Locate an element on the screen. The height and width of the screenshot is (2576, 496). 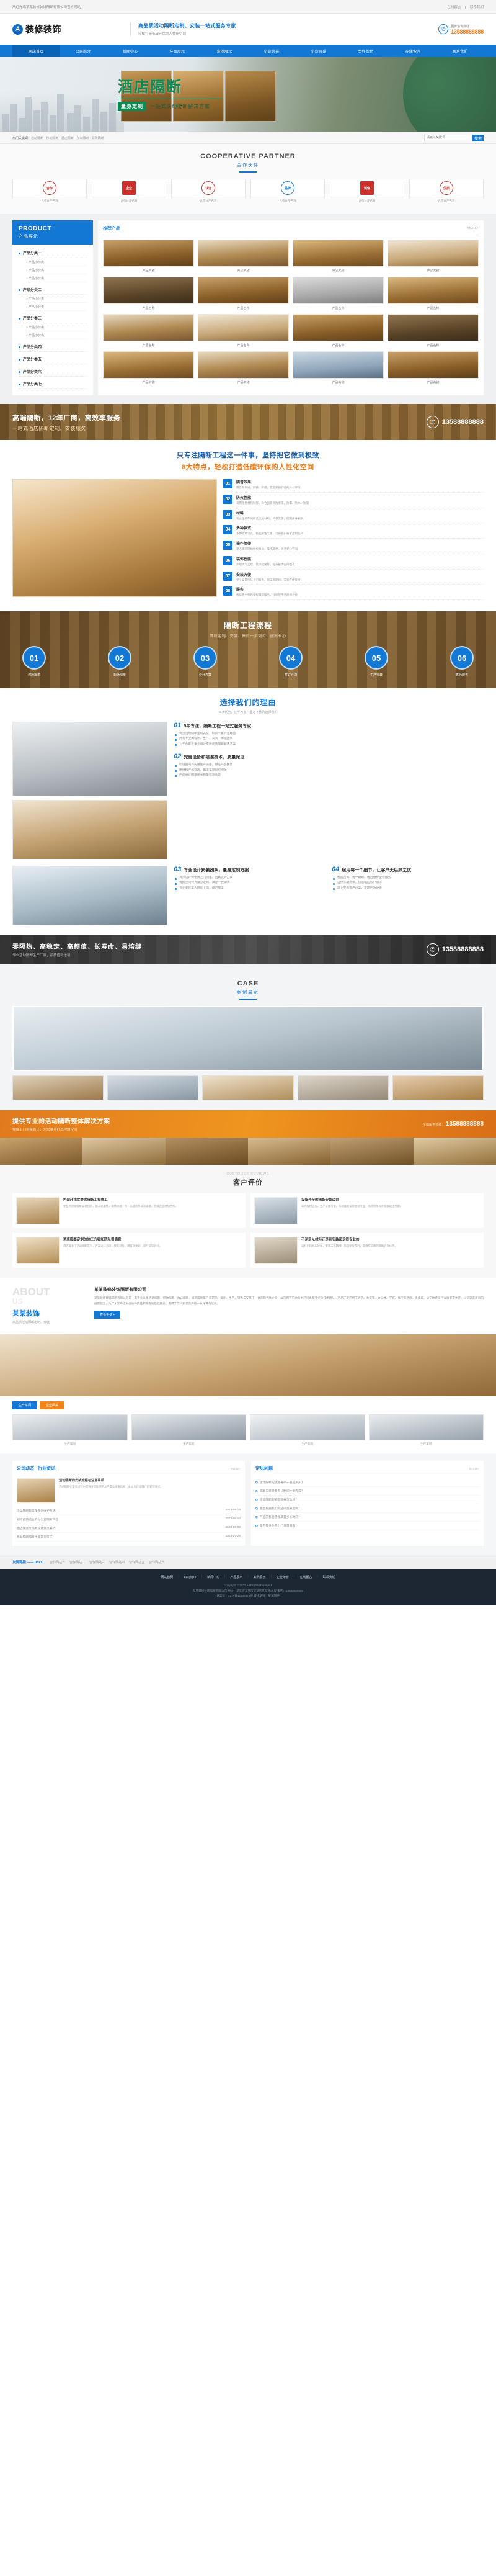
process-step: 05 生产安装 is located at coordinates (376, 662).